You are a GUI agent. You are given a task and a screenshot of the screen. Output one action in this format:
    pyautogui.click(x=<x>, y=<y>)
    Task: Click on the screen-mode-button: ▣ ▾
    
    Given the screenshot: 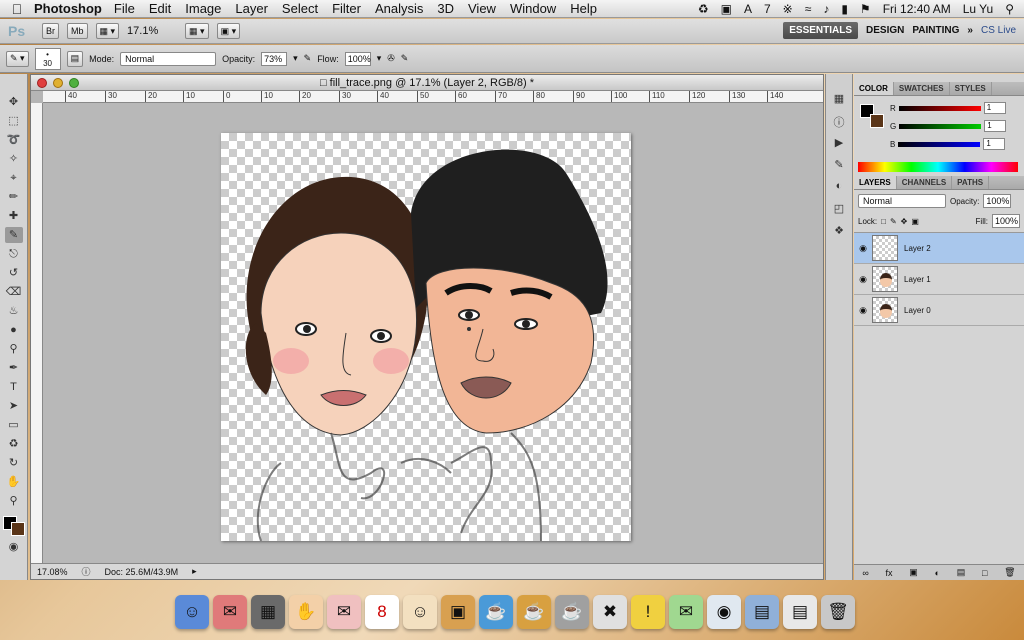 What is the action you would take?
    pyautogui.click(x=228, y=31)
    